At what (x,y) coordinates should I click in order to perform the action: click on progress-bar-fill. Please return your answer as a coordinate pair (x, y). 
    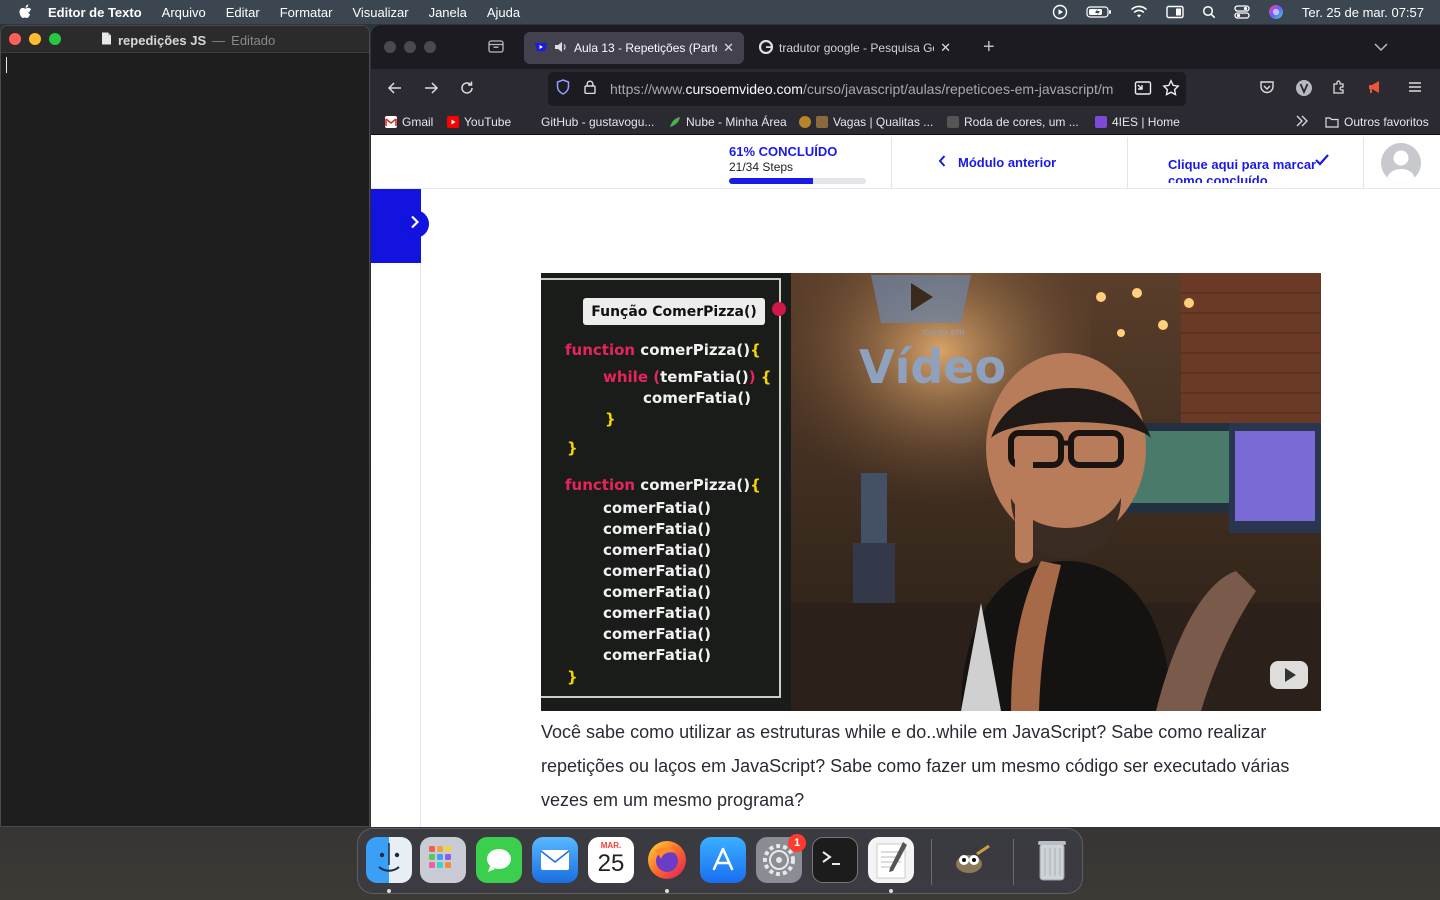
    Looking at the image, I should click on (771, 181).